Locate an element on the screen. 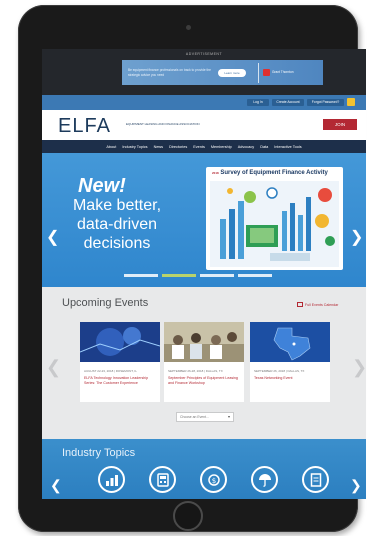 The image size is (373, 536). event-date: AUGUST 22-23, 2018 | ROSEMONT, IL is located at coordinates (110, 371).